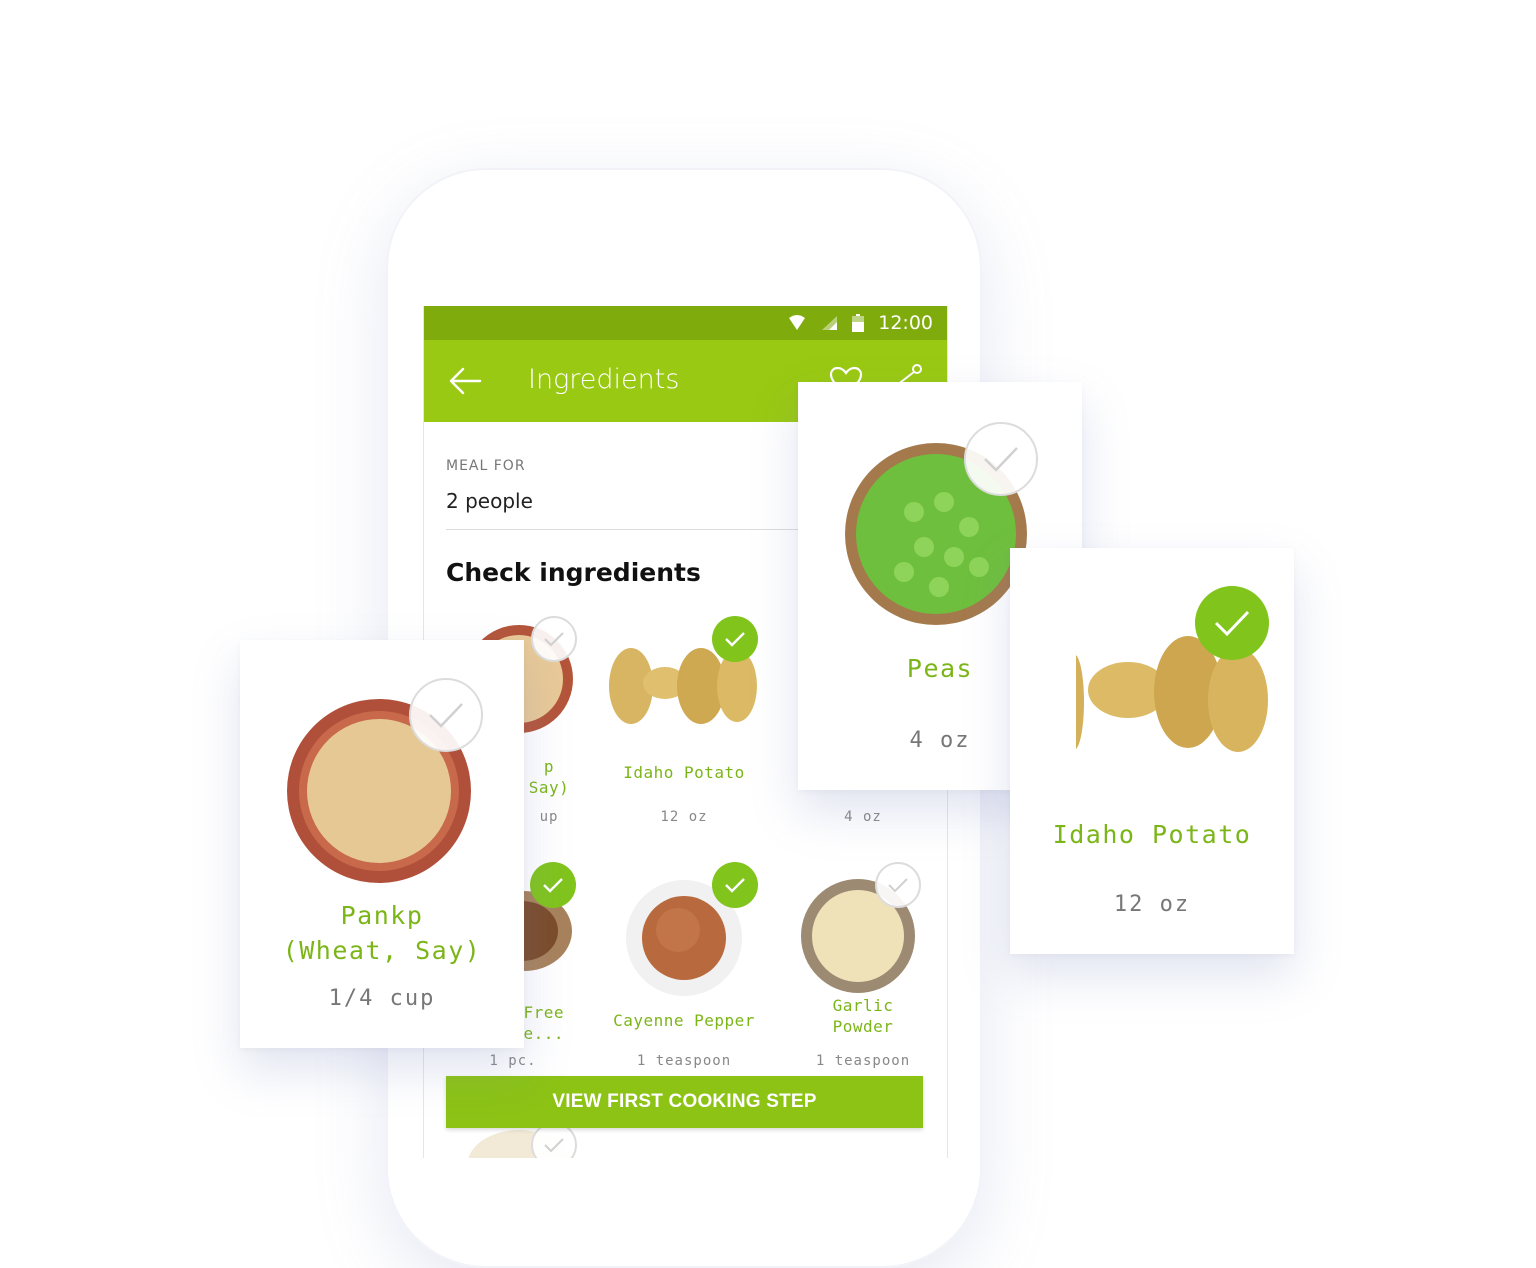 Image resolution: width=1536 pixels, height=1268 pixels. I want to click on clock-time: 12:00, so click(905, 323).